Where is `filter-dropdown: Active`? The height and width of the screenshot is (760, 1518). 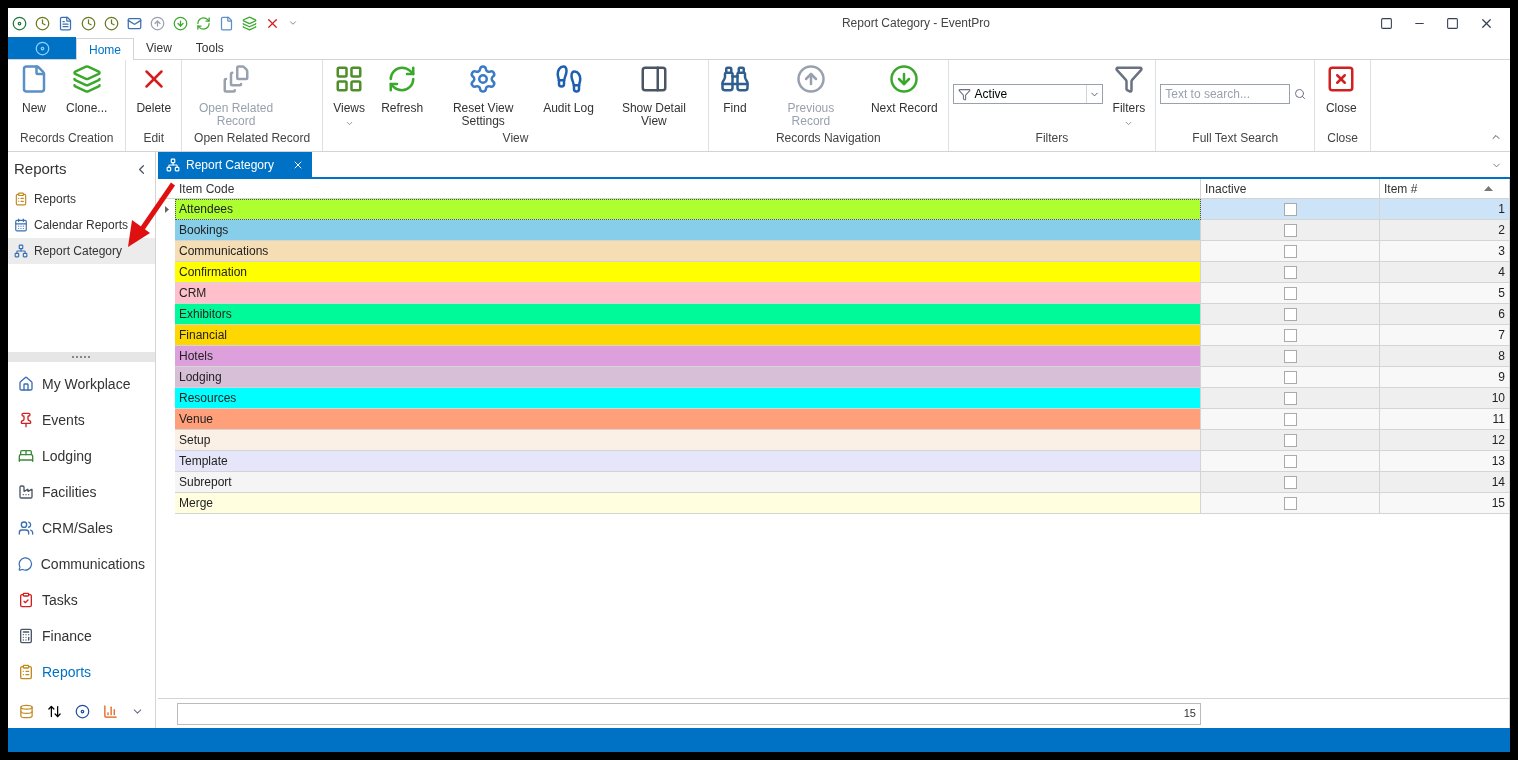
filter-dropdown: Active is located at coordinates (1027, 94).